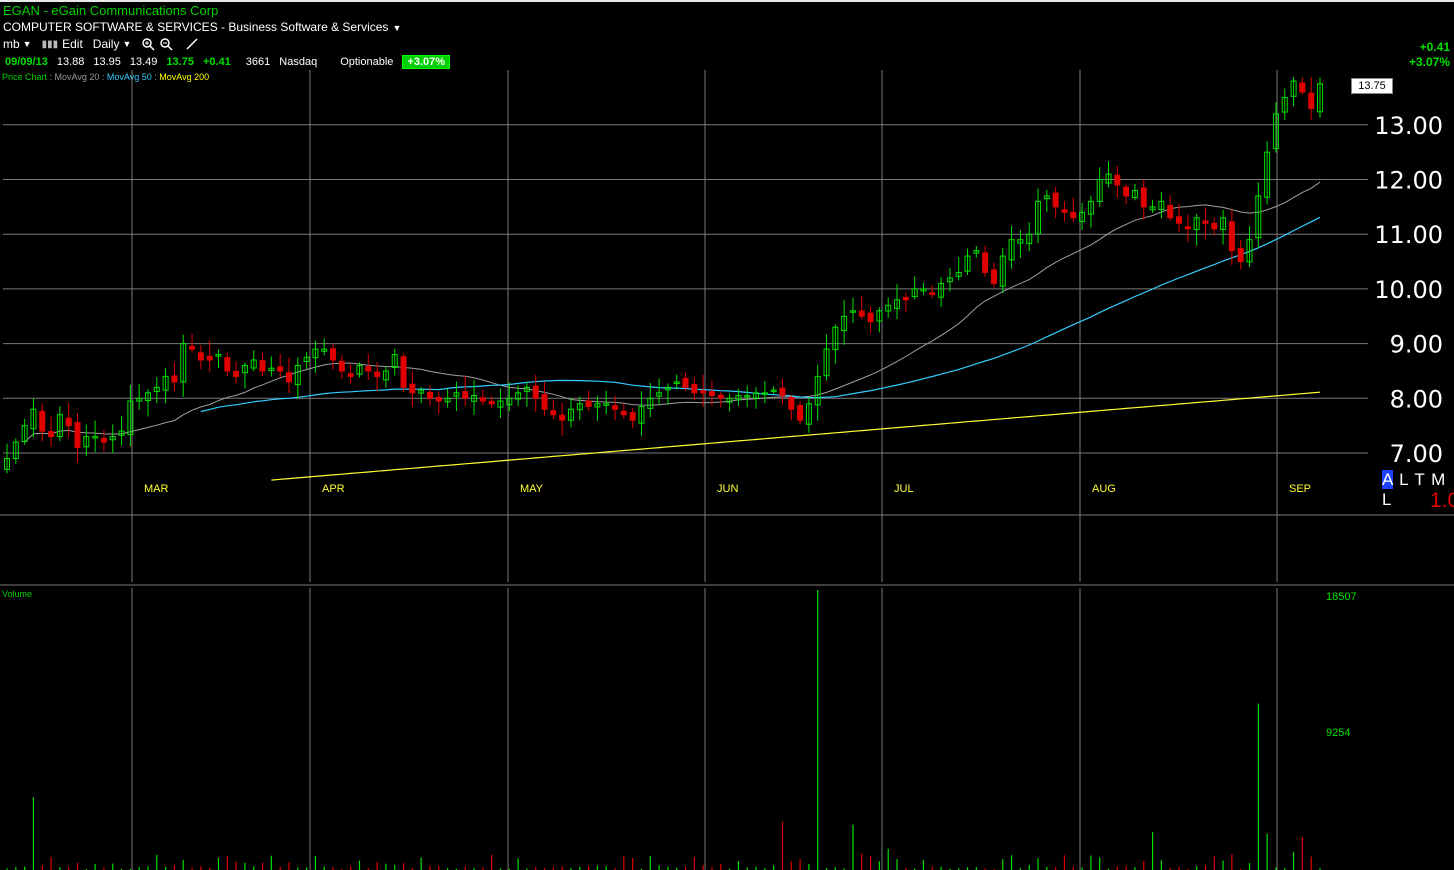 The image size is (1454, 870). What do you see at coordinates (333, 489) in the screenshot?
I see `x-tick-label: APR` at bounding box center [333, 489].